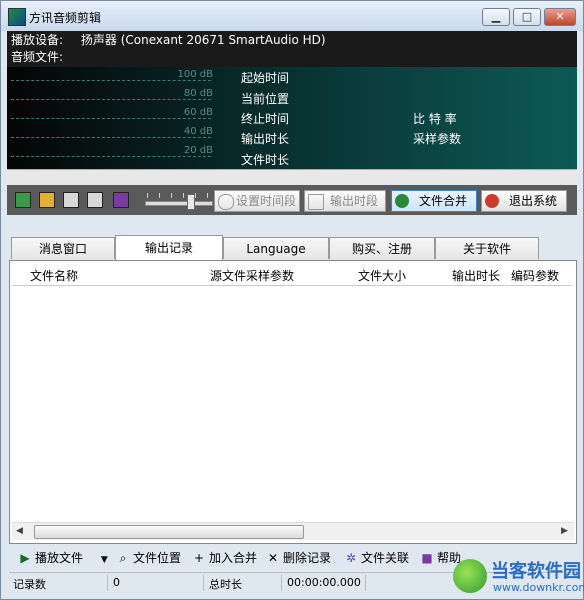  Describe the element at coordinates (476, 275) in the screenshot. I see `col-output-length: 输出时长` at that location.